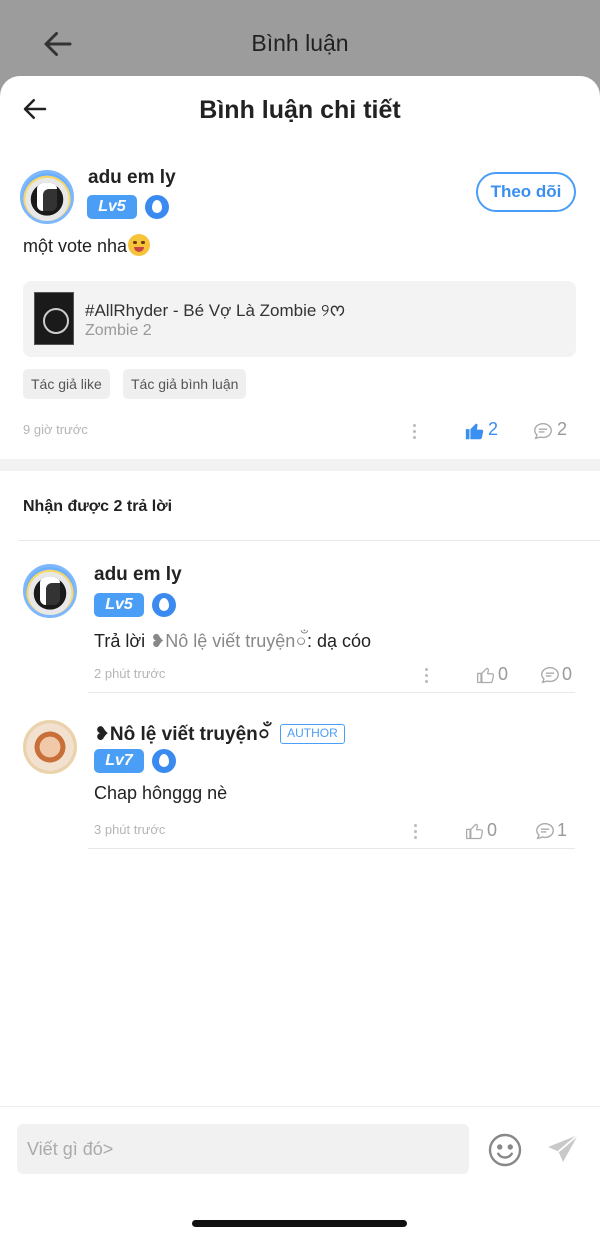 The width and height of the screenshot is (600, 1241). Describe the element at coordinates (228, 641) in the screenshot. I see `reply-target-user: ❥Nô lệ viết truyện০ঁ` at that location.